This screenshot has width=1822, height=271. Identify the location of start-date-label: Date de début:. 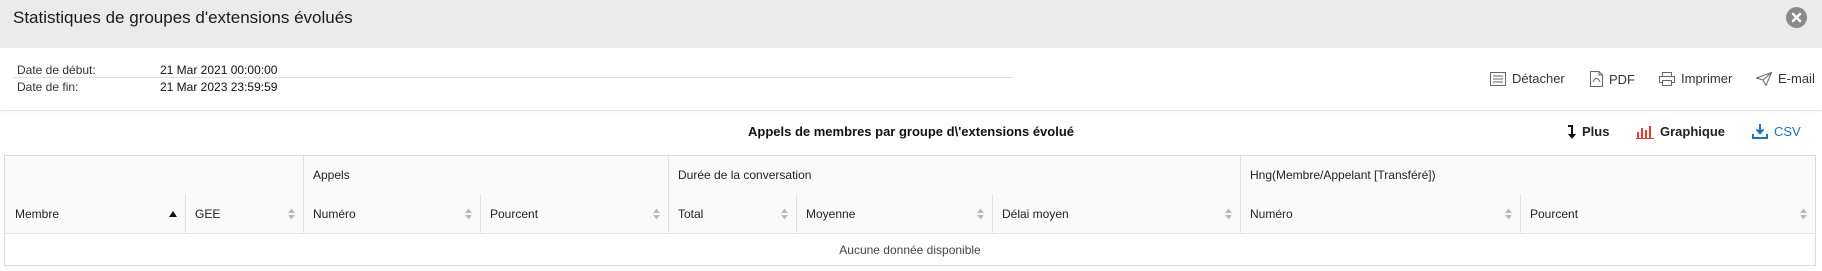
(56, 70).